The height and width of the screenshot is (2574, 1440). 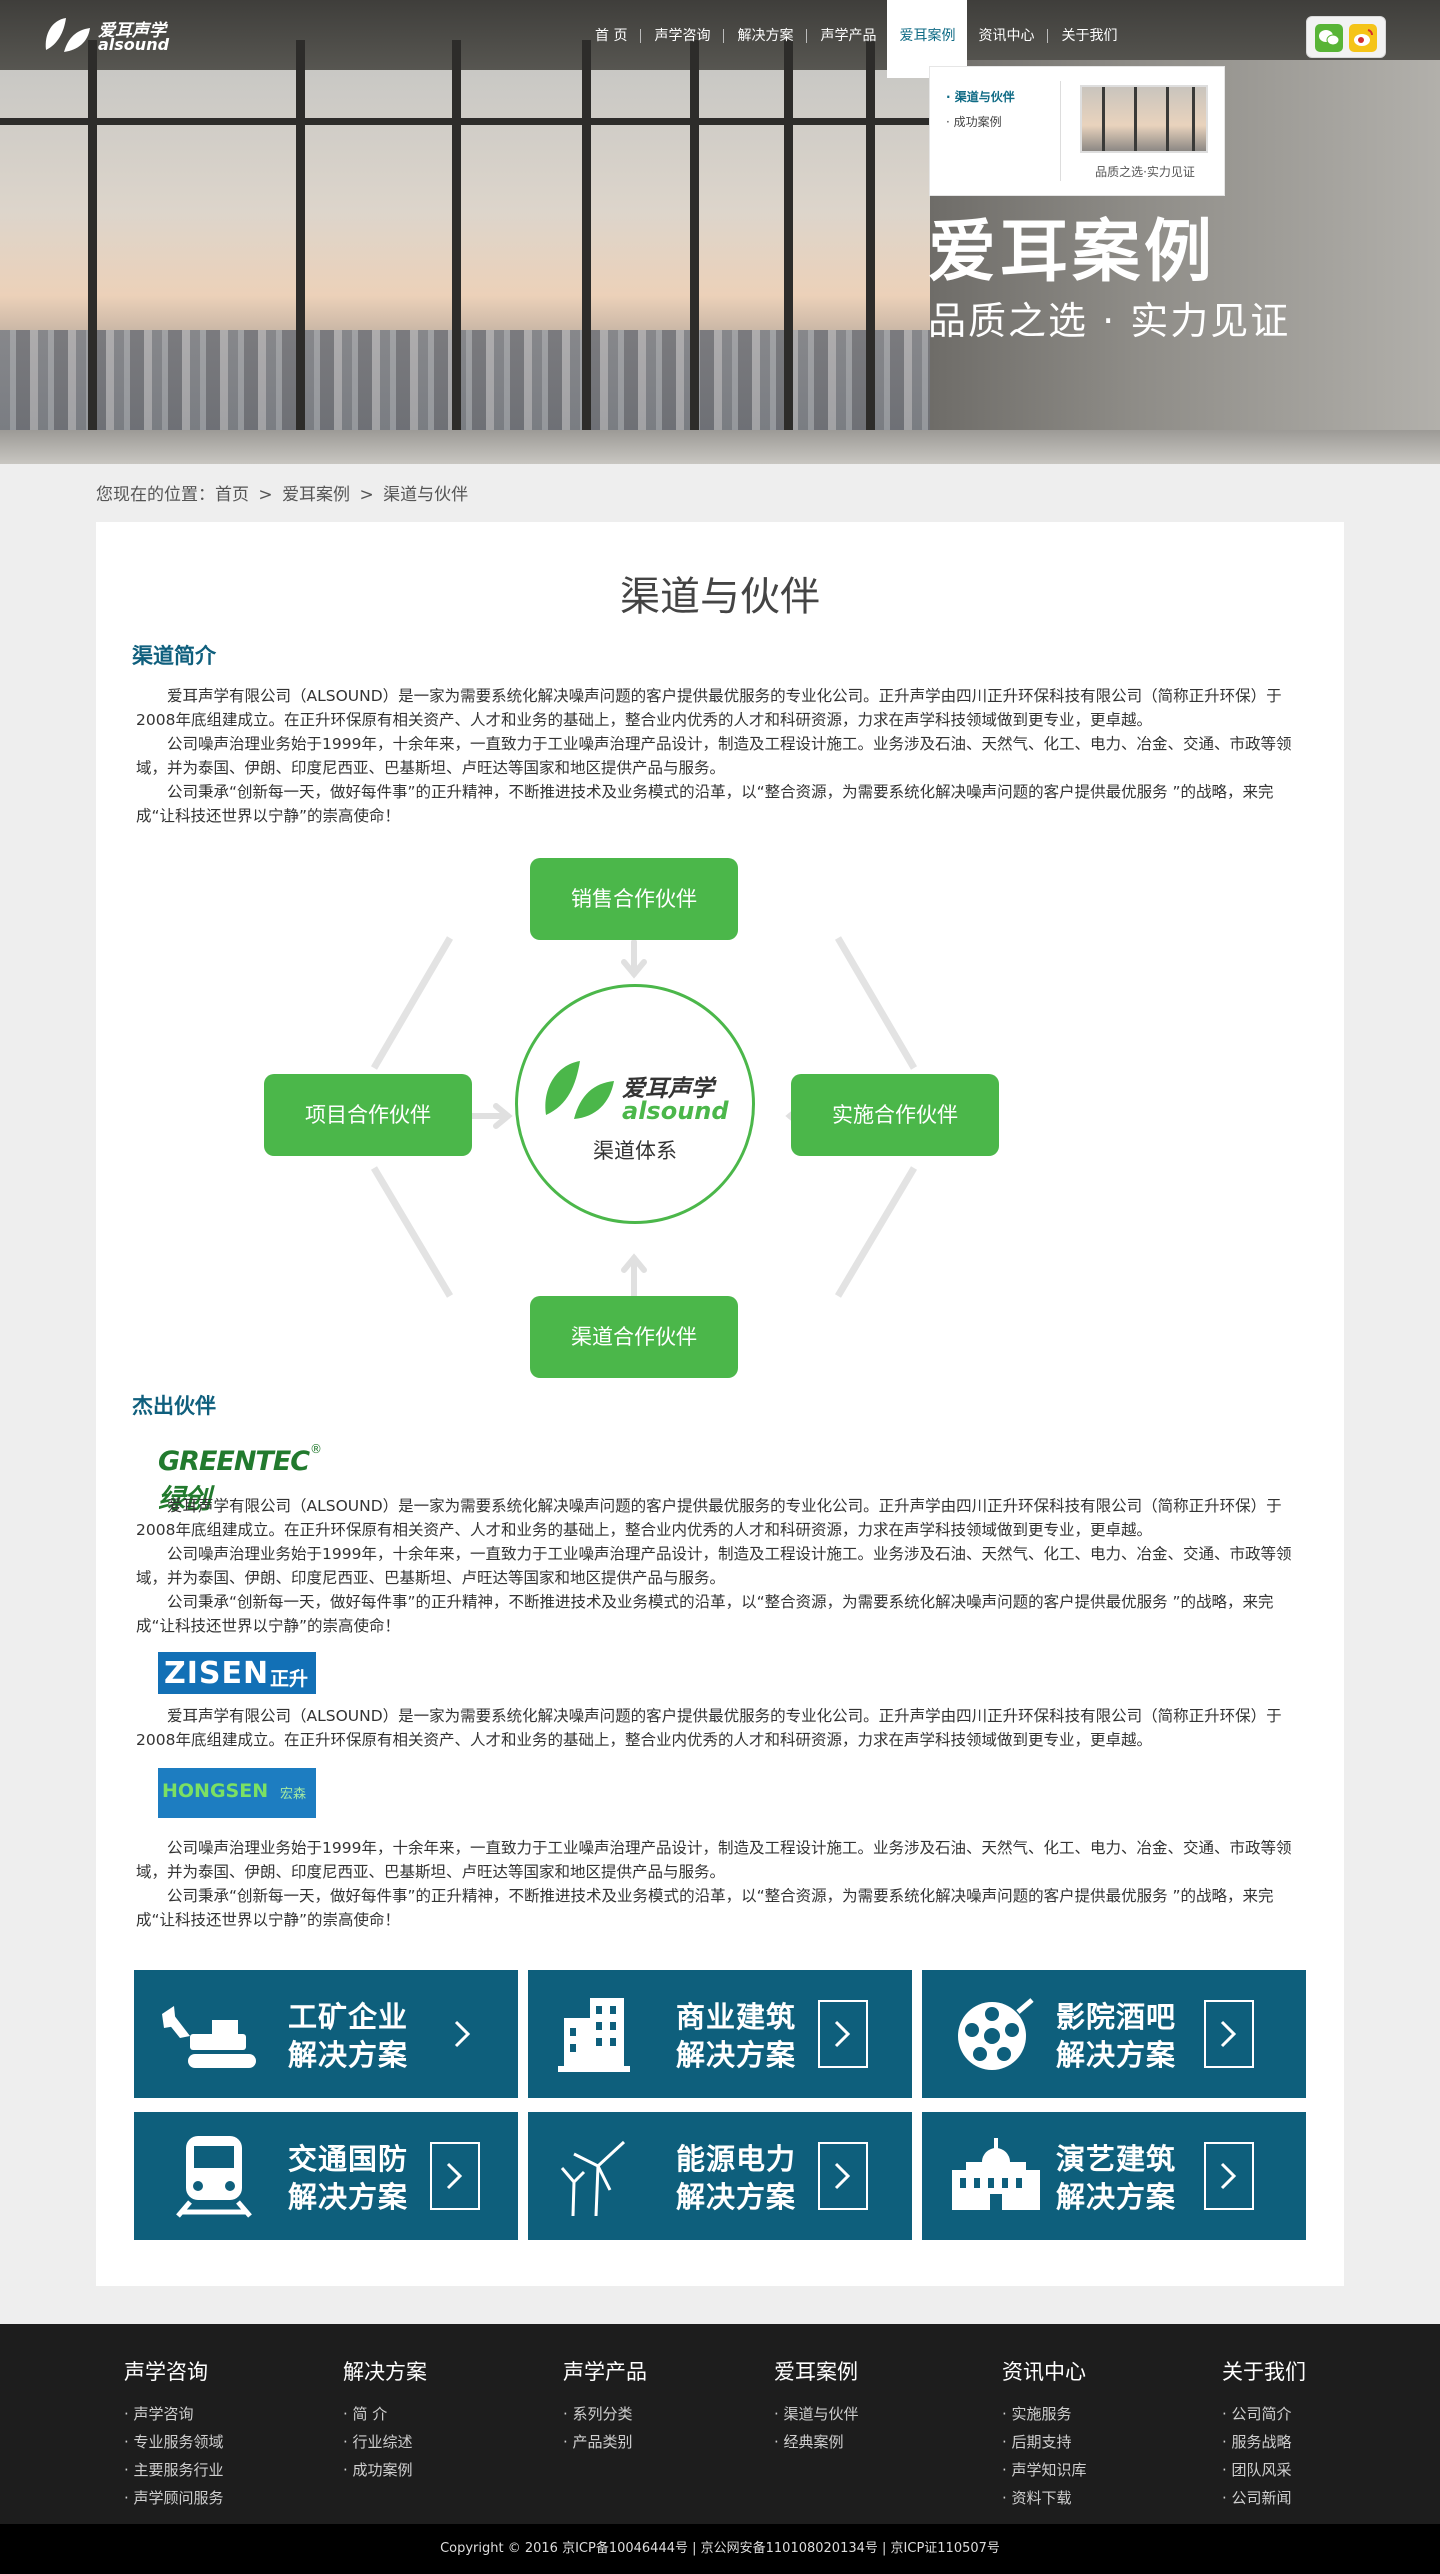 What do you see at coordinates (326, 2034) in the screenshot?
I see `solution-tile-industrial: 工矿企业 解决方案` at bounding box center [326, 2034].